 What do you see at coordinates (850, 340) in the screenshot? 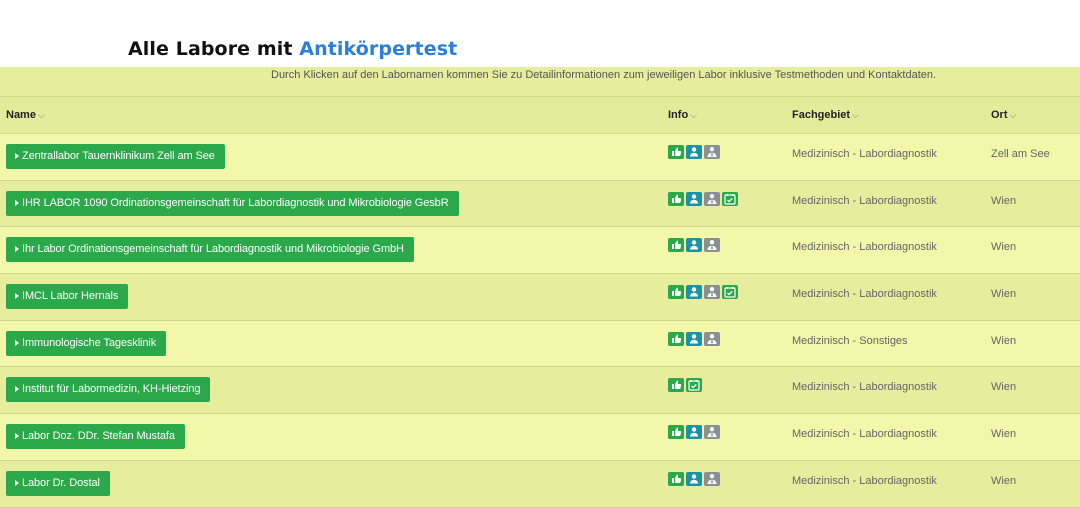
I see `cell-fachgebiet: Medizinisch - Sonstiges` at bounding box center [850, 340].